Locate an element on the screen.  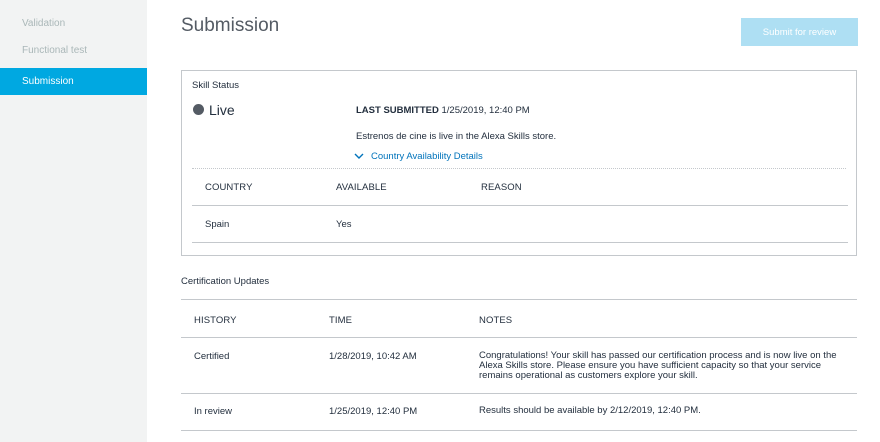
last-submitted-label: LAST SUBMITTED is located at coordinates (397, 110).